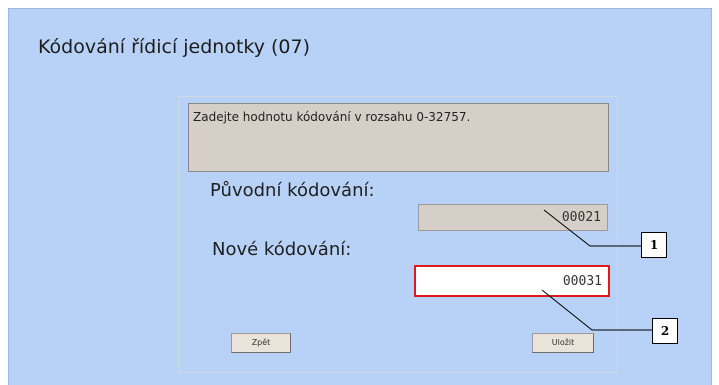 This screenshot has width=719, height=385. I want to click on callout-2-leader, so click(596, 310).